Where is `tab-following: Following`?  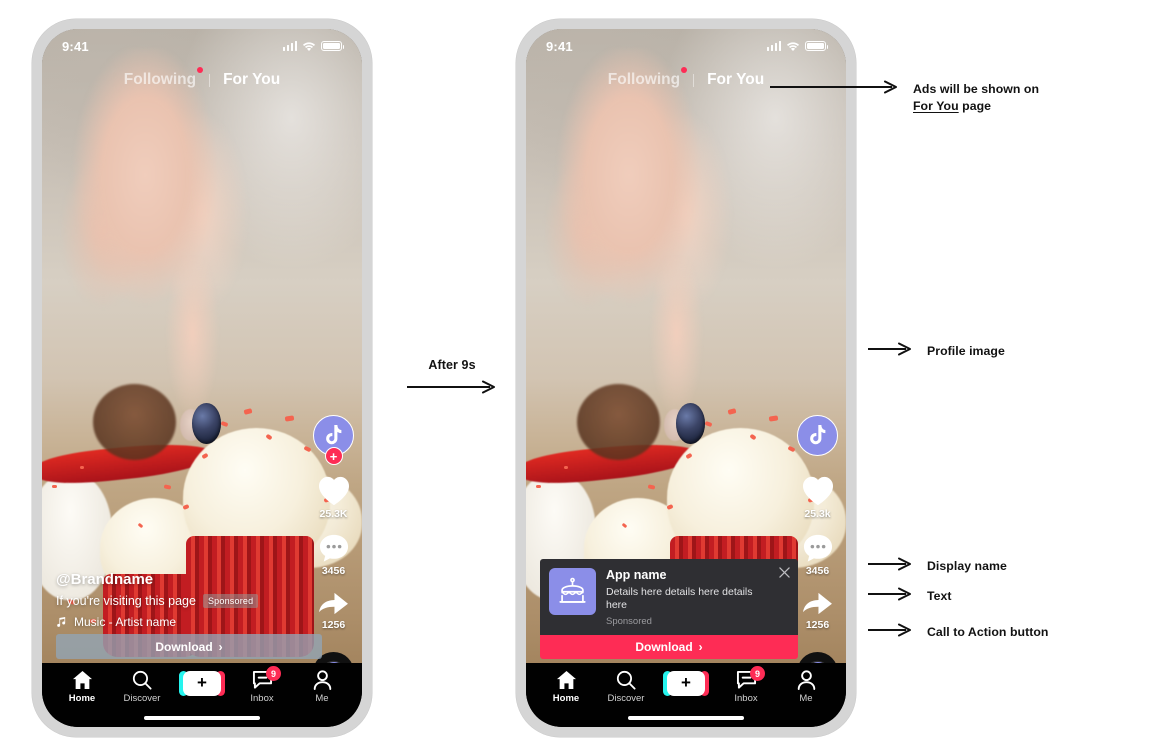 tab-following: Following is located at coordinates (163, 78).